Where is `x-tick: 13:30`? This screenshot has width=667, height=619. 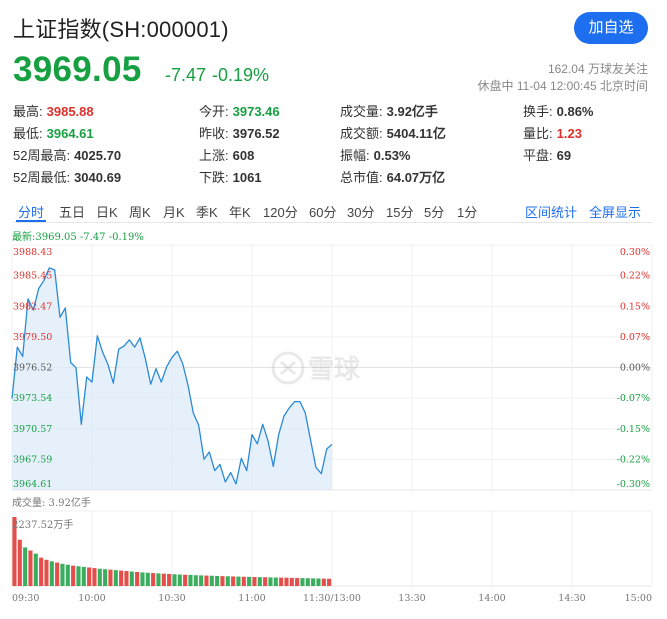 x-tick: 13:30 is located at coordinates (411, 598).